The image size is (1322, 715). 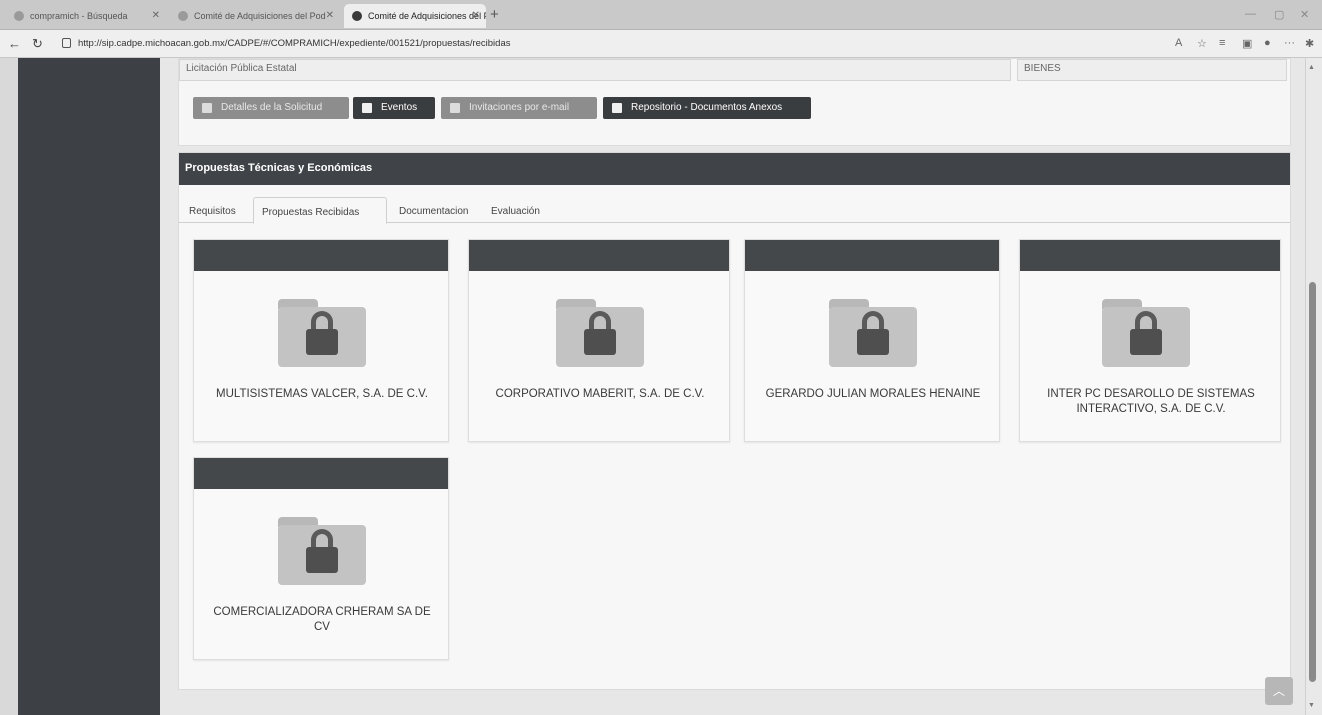 I want to click on scroll-up-icon: ▲, so click(x=1311, y=67).